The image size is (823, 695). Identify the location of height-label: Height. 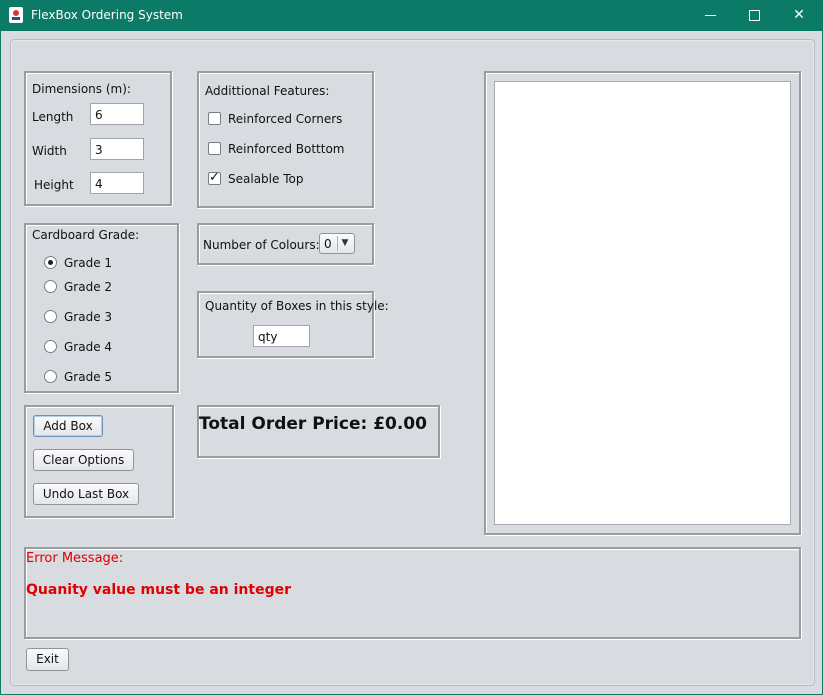
(54, 185).